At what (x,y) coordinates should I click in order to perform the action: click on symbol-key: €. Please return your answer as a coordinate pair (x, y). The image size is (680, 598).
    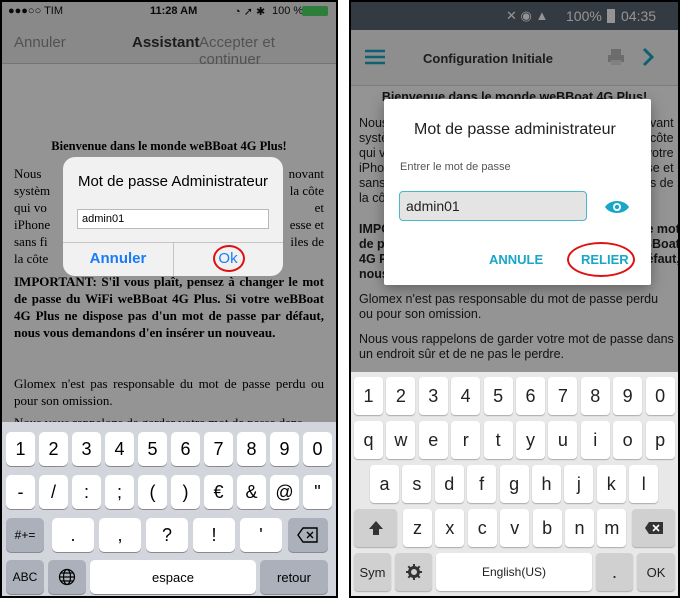
    Looking at the image, I should click on (218, 492).